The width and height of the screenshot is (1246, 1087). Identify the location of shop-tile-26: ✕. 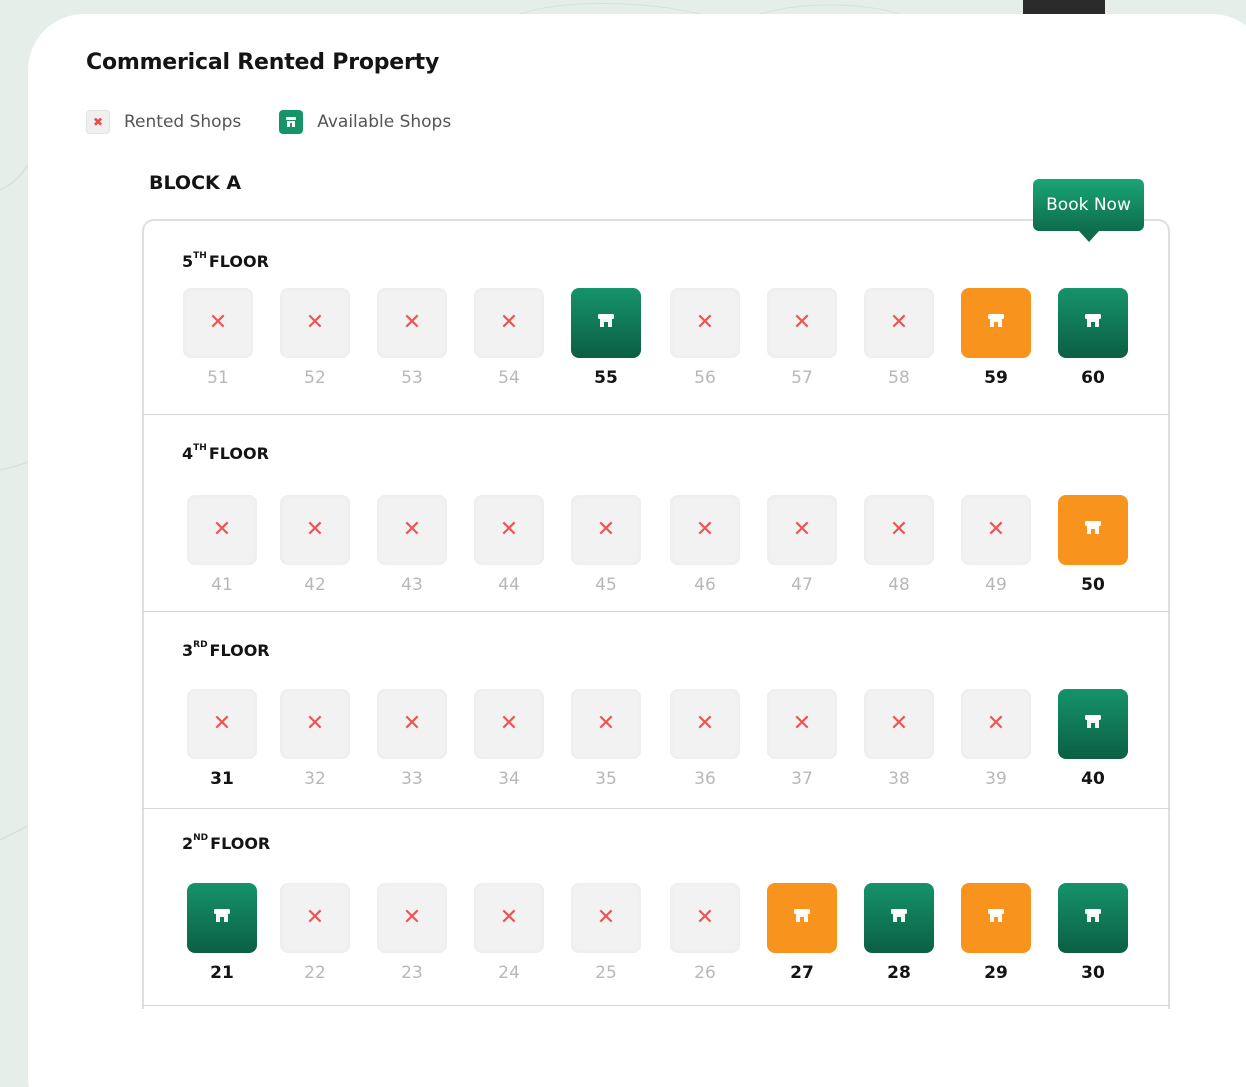
(705, 918).